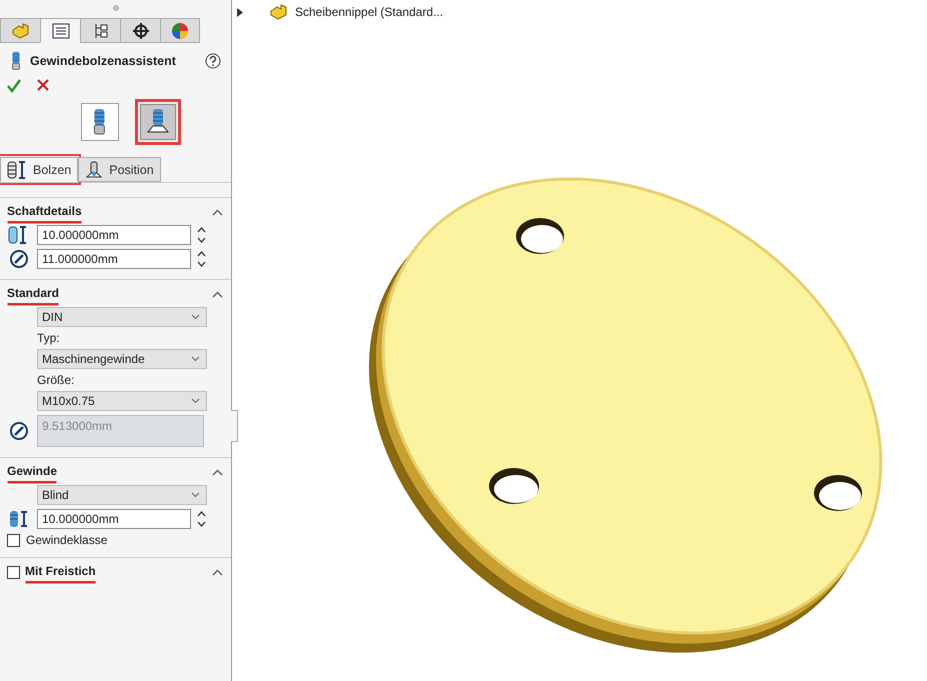 The height and width of the screenshot is (681, 927). Describe the element at coordinates (122, 401) in the screenshot. I see `dropdown: M10x0.75` at that location.